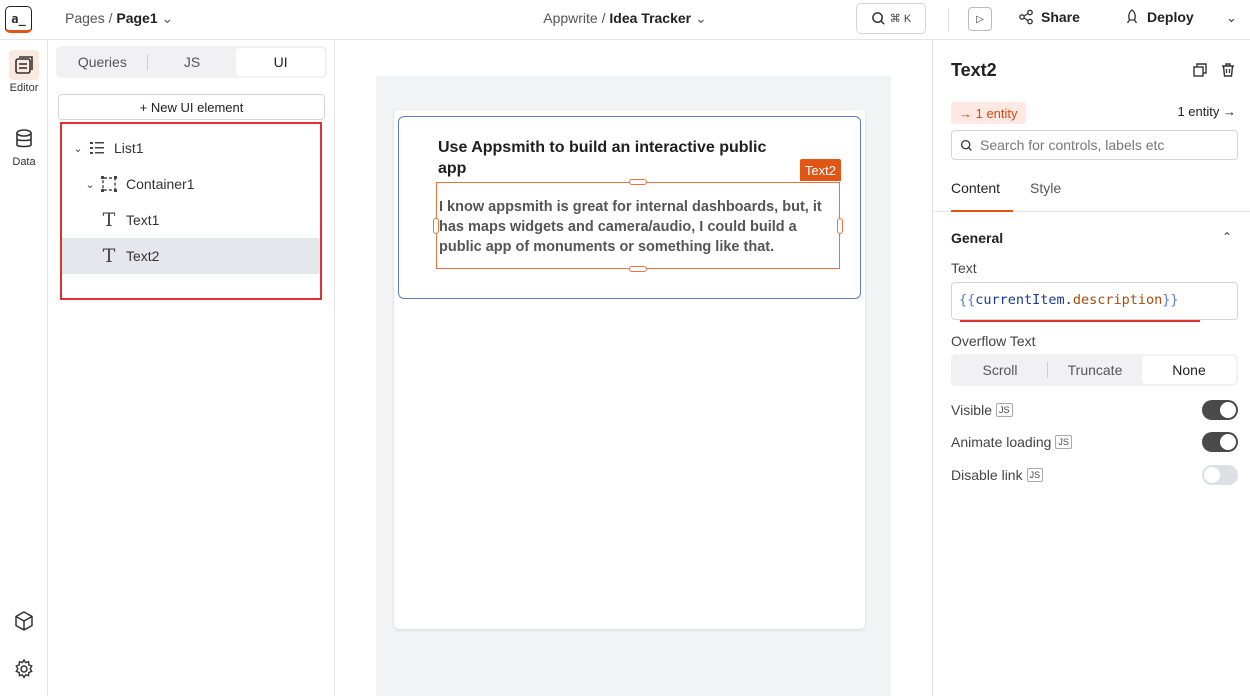  Describe the element at coordinates (143, 220) in the screenshot. I see `tree-item-label: Text1` at that location.